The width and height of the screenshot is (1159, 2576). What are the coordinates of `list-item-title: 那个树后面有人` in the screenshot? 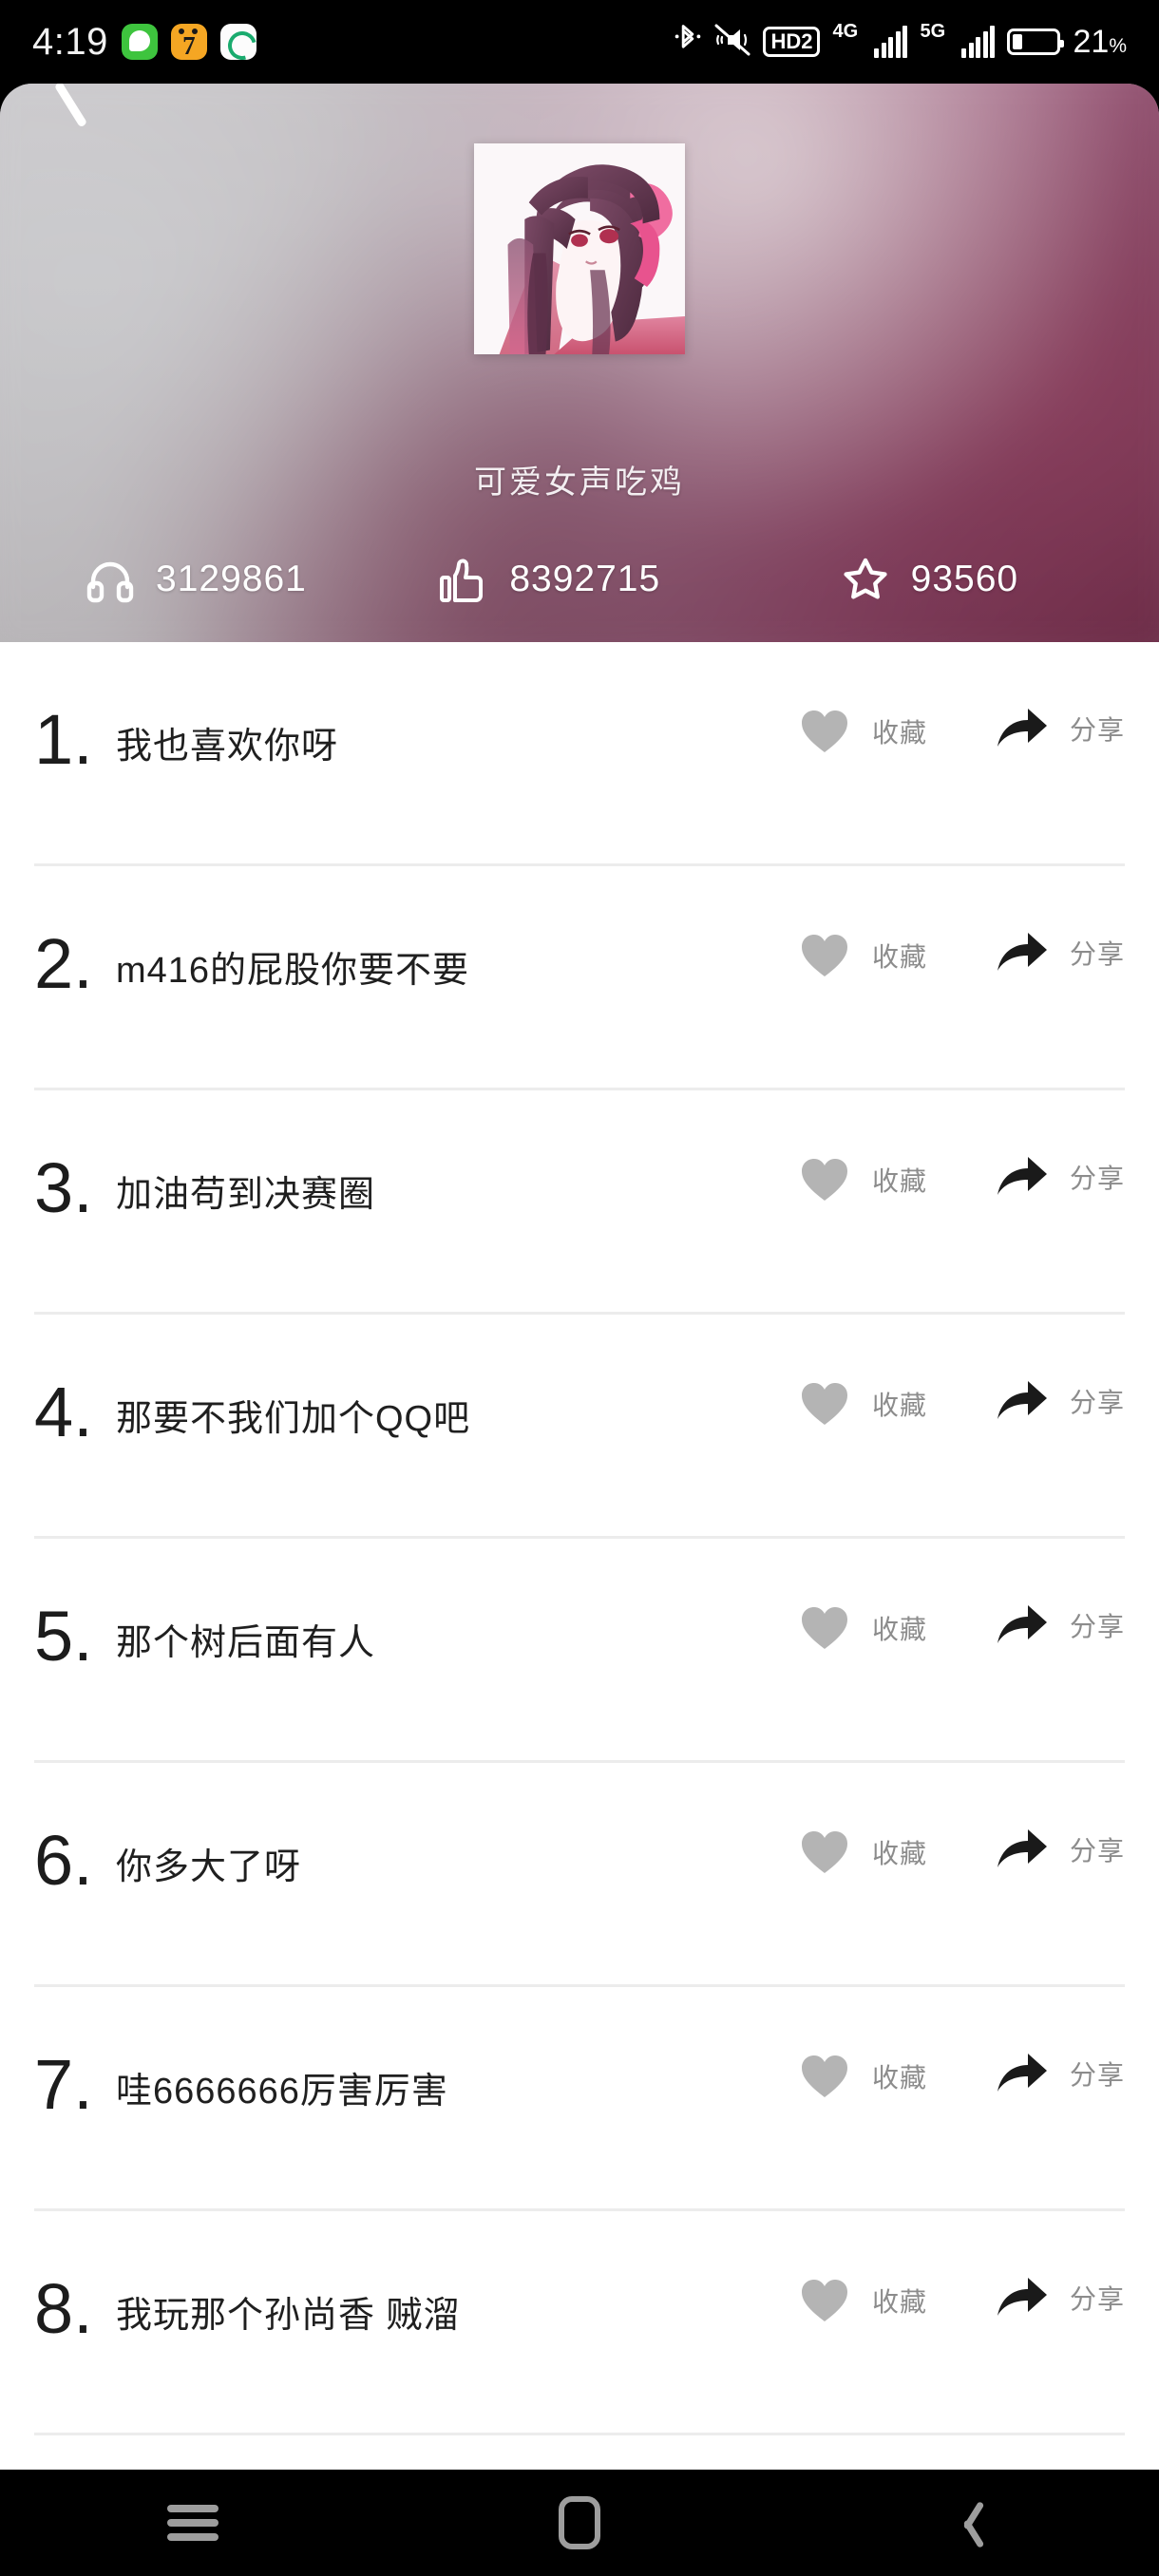 It's located at (457, 1602).